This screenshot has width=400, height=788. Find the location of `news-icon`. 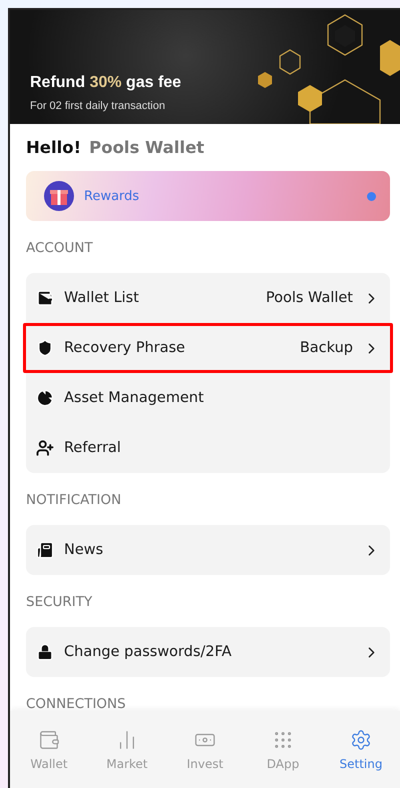

news-icon is located at coordinates (45, 550).